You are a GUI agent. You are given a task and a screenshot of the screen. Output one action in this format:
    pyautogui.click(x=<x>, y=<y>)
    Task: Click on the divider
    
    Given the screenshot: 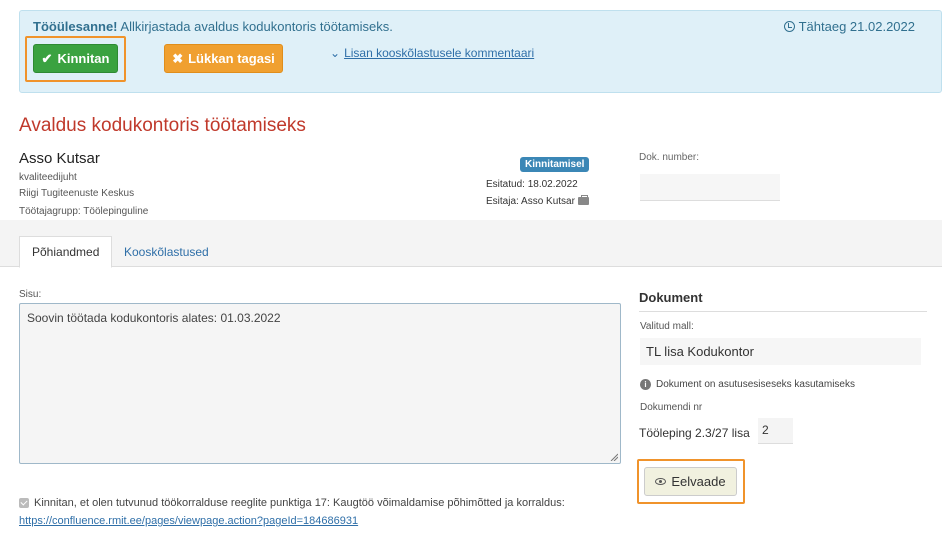 What is the action you would take?
    pyautogui.click(x=783, y=311)
    